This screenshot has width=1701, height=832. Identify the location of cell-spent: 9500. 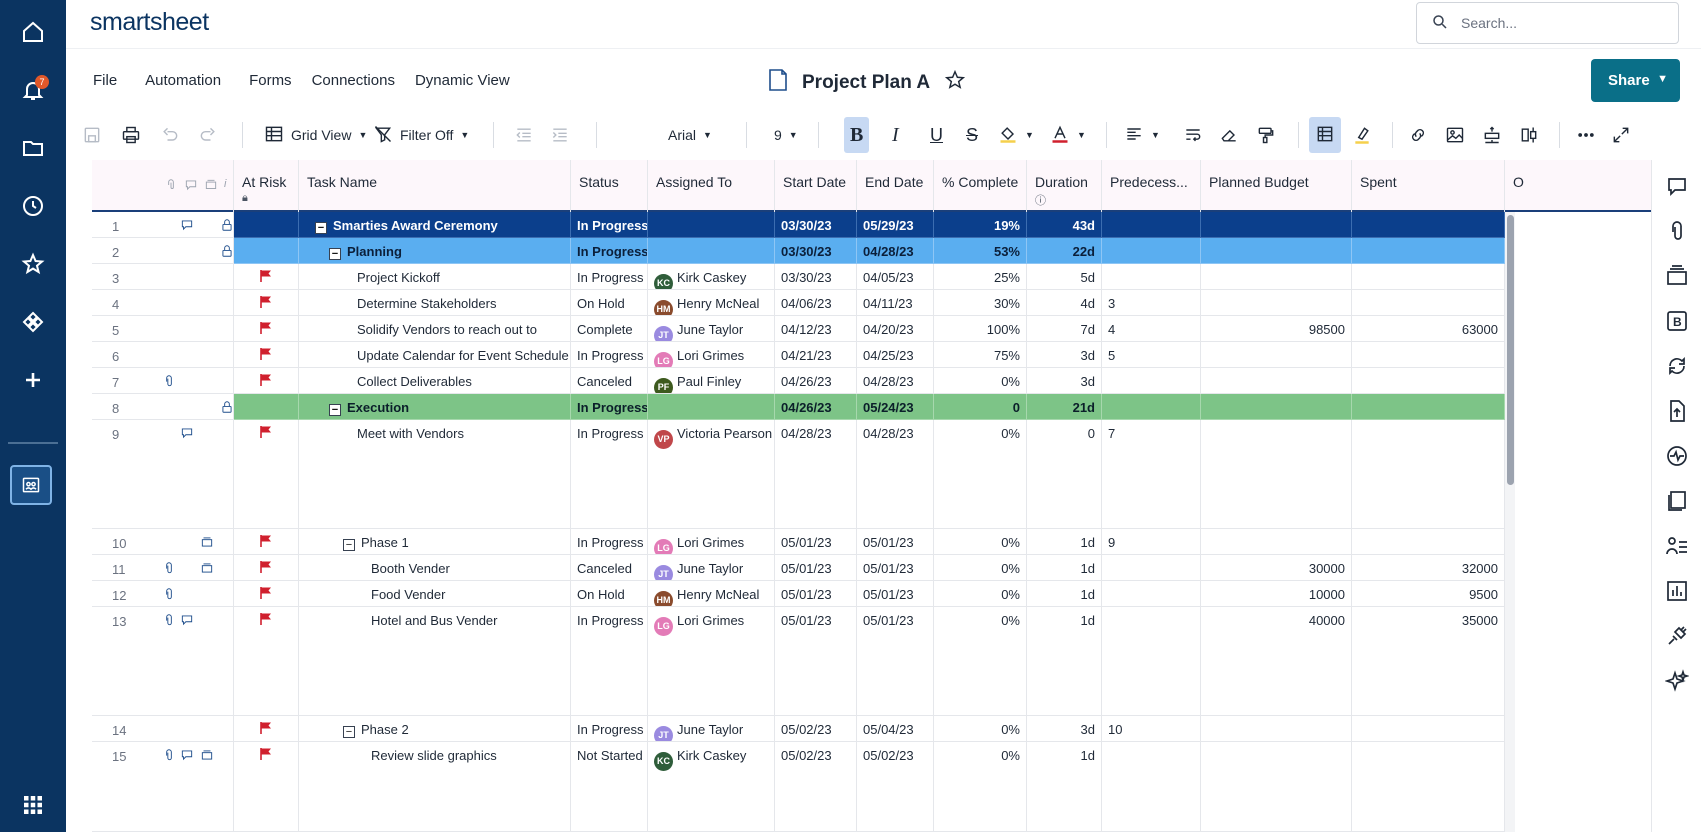
(1428, 594).